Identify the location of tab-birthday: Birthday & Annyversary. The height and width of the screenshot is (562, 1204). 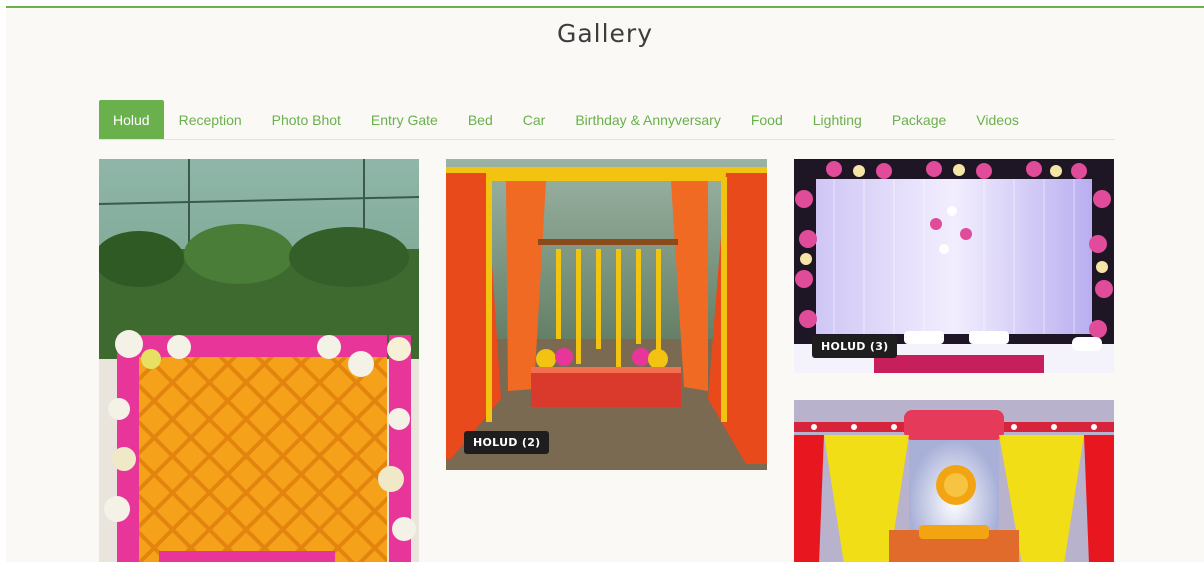
(648, 119).